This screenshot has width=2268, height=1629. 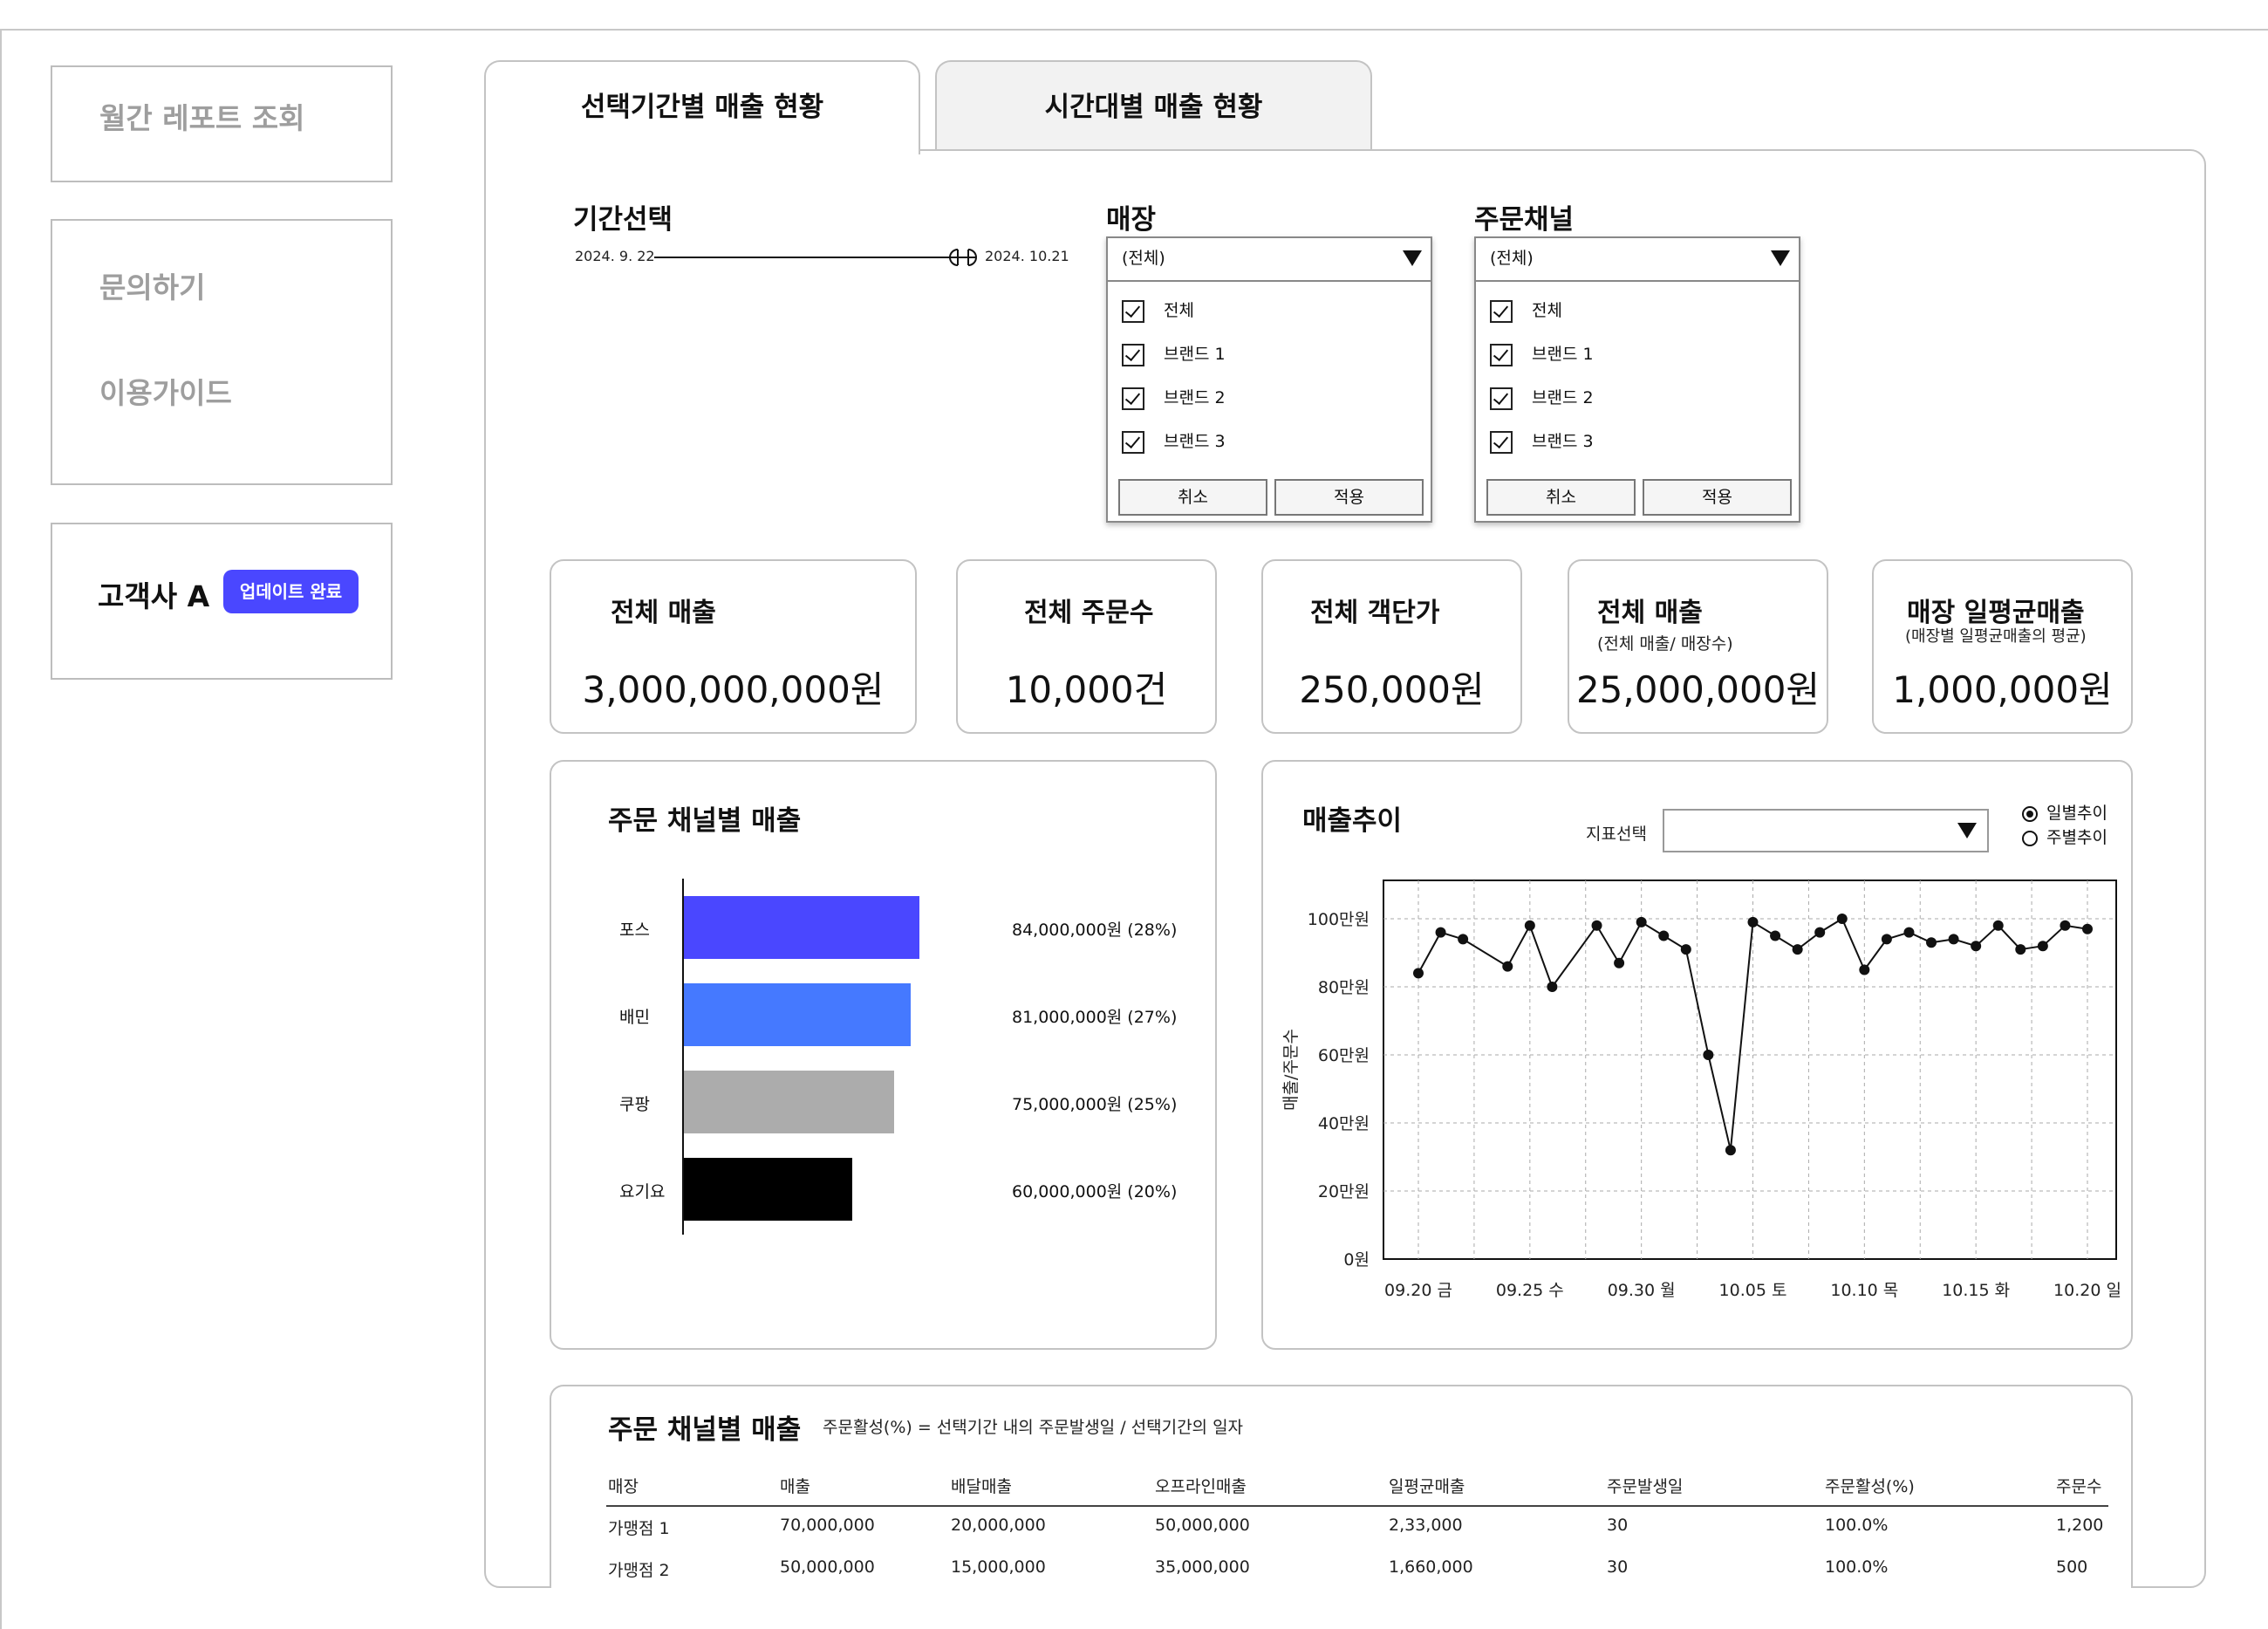 What do you see at coordinates (291, 592) in the screenshot?
I see `update-status-badge: 업데이트 완료` at bounding box center [291, 592].